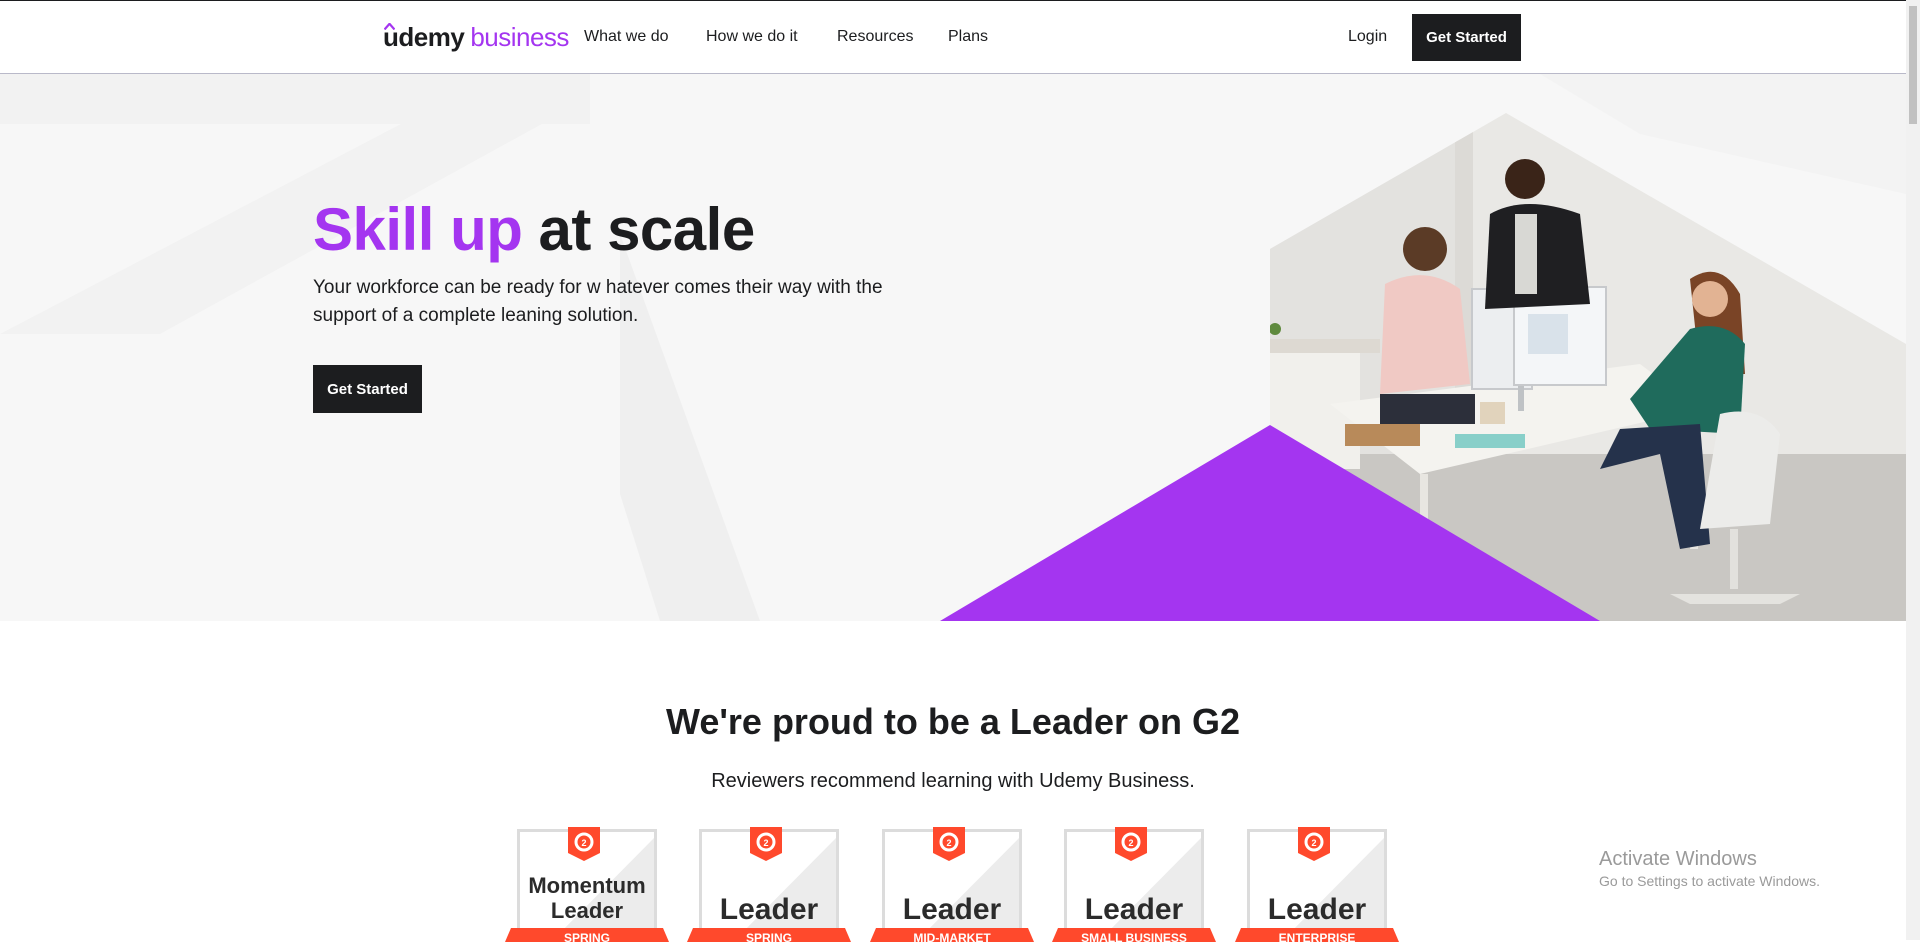 Image resolution: width=1920 pixels, height=942 pixels. I want to click on header-get-started-button: Get Started, so click(1466, 37).